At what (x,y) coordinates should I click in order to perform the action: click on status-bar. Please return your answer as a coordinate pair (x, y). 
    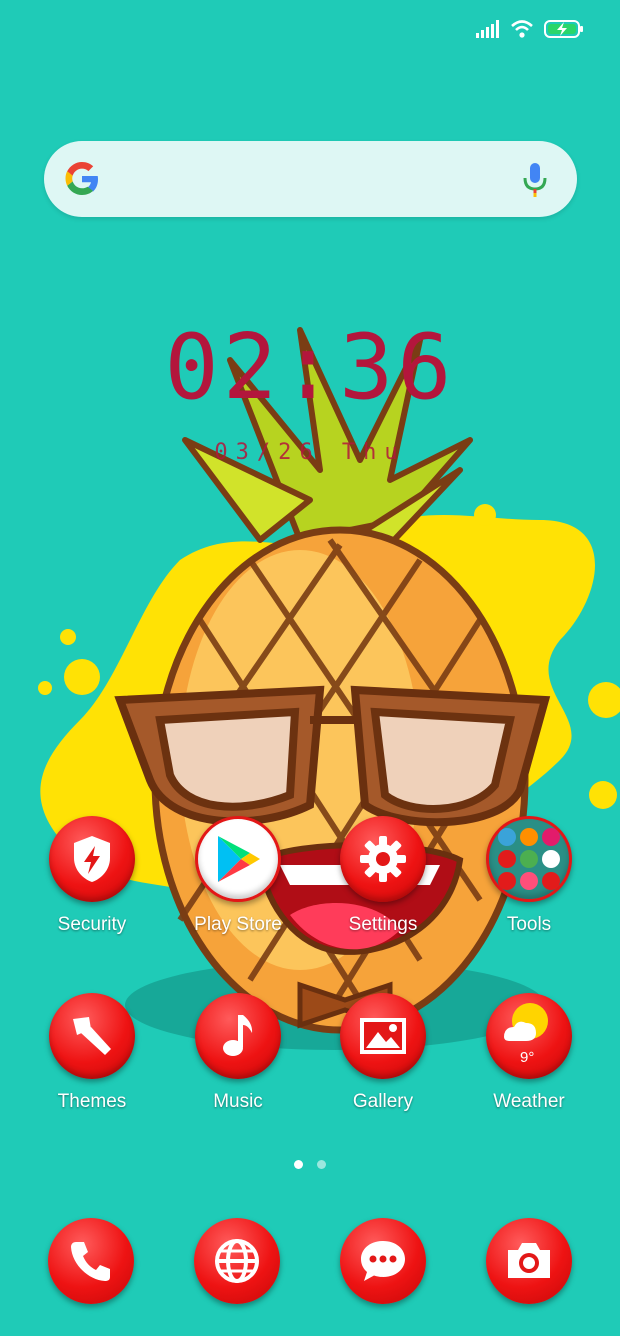
    Looking at the image, I should click on (530, 29).